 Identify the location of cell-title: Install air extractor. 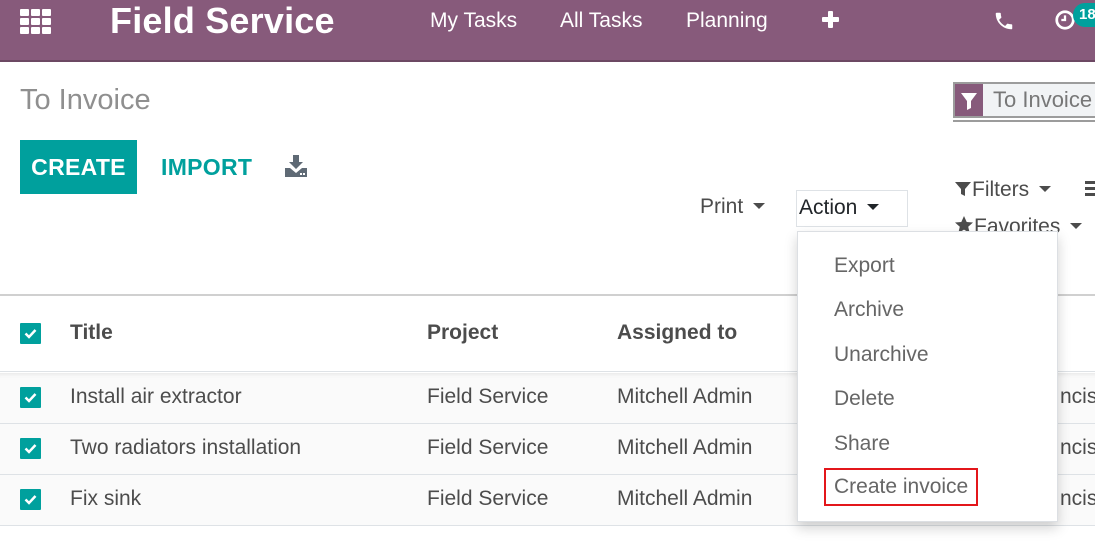
(156, 396).